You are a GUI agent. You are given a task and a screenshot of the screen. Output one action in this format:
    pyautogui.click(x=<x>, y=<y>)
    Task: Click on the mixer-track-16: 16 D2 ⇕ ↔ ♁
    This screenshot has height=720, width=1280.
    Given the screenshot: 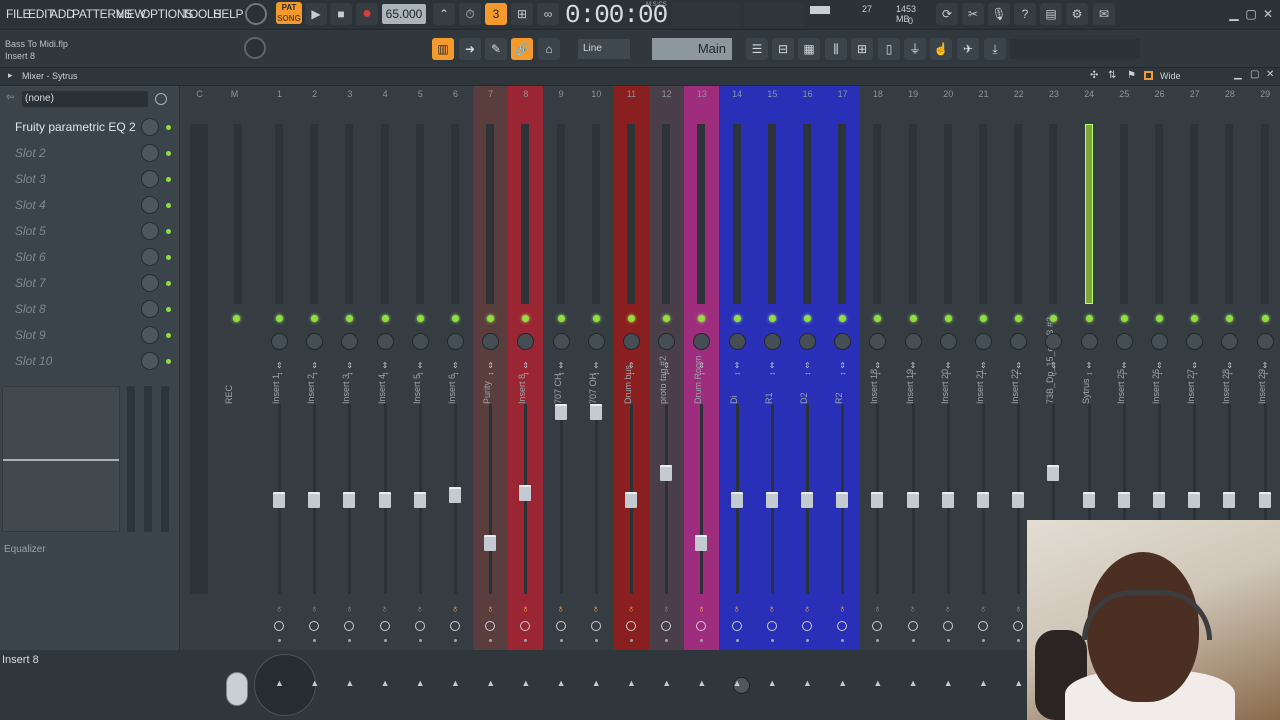 What is the action you would take?
    pyautogui.click(x=807, y=368)
    